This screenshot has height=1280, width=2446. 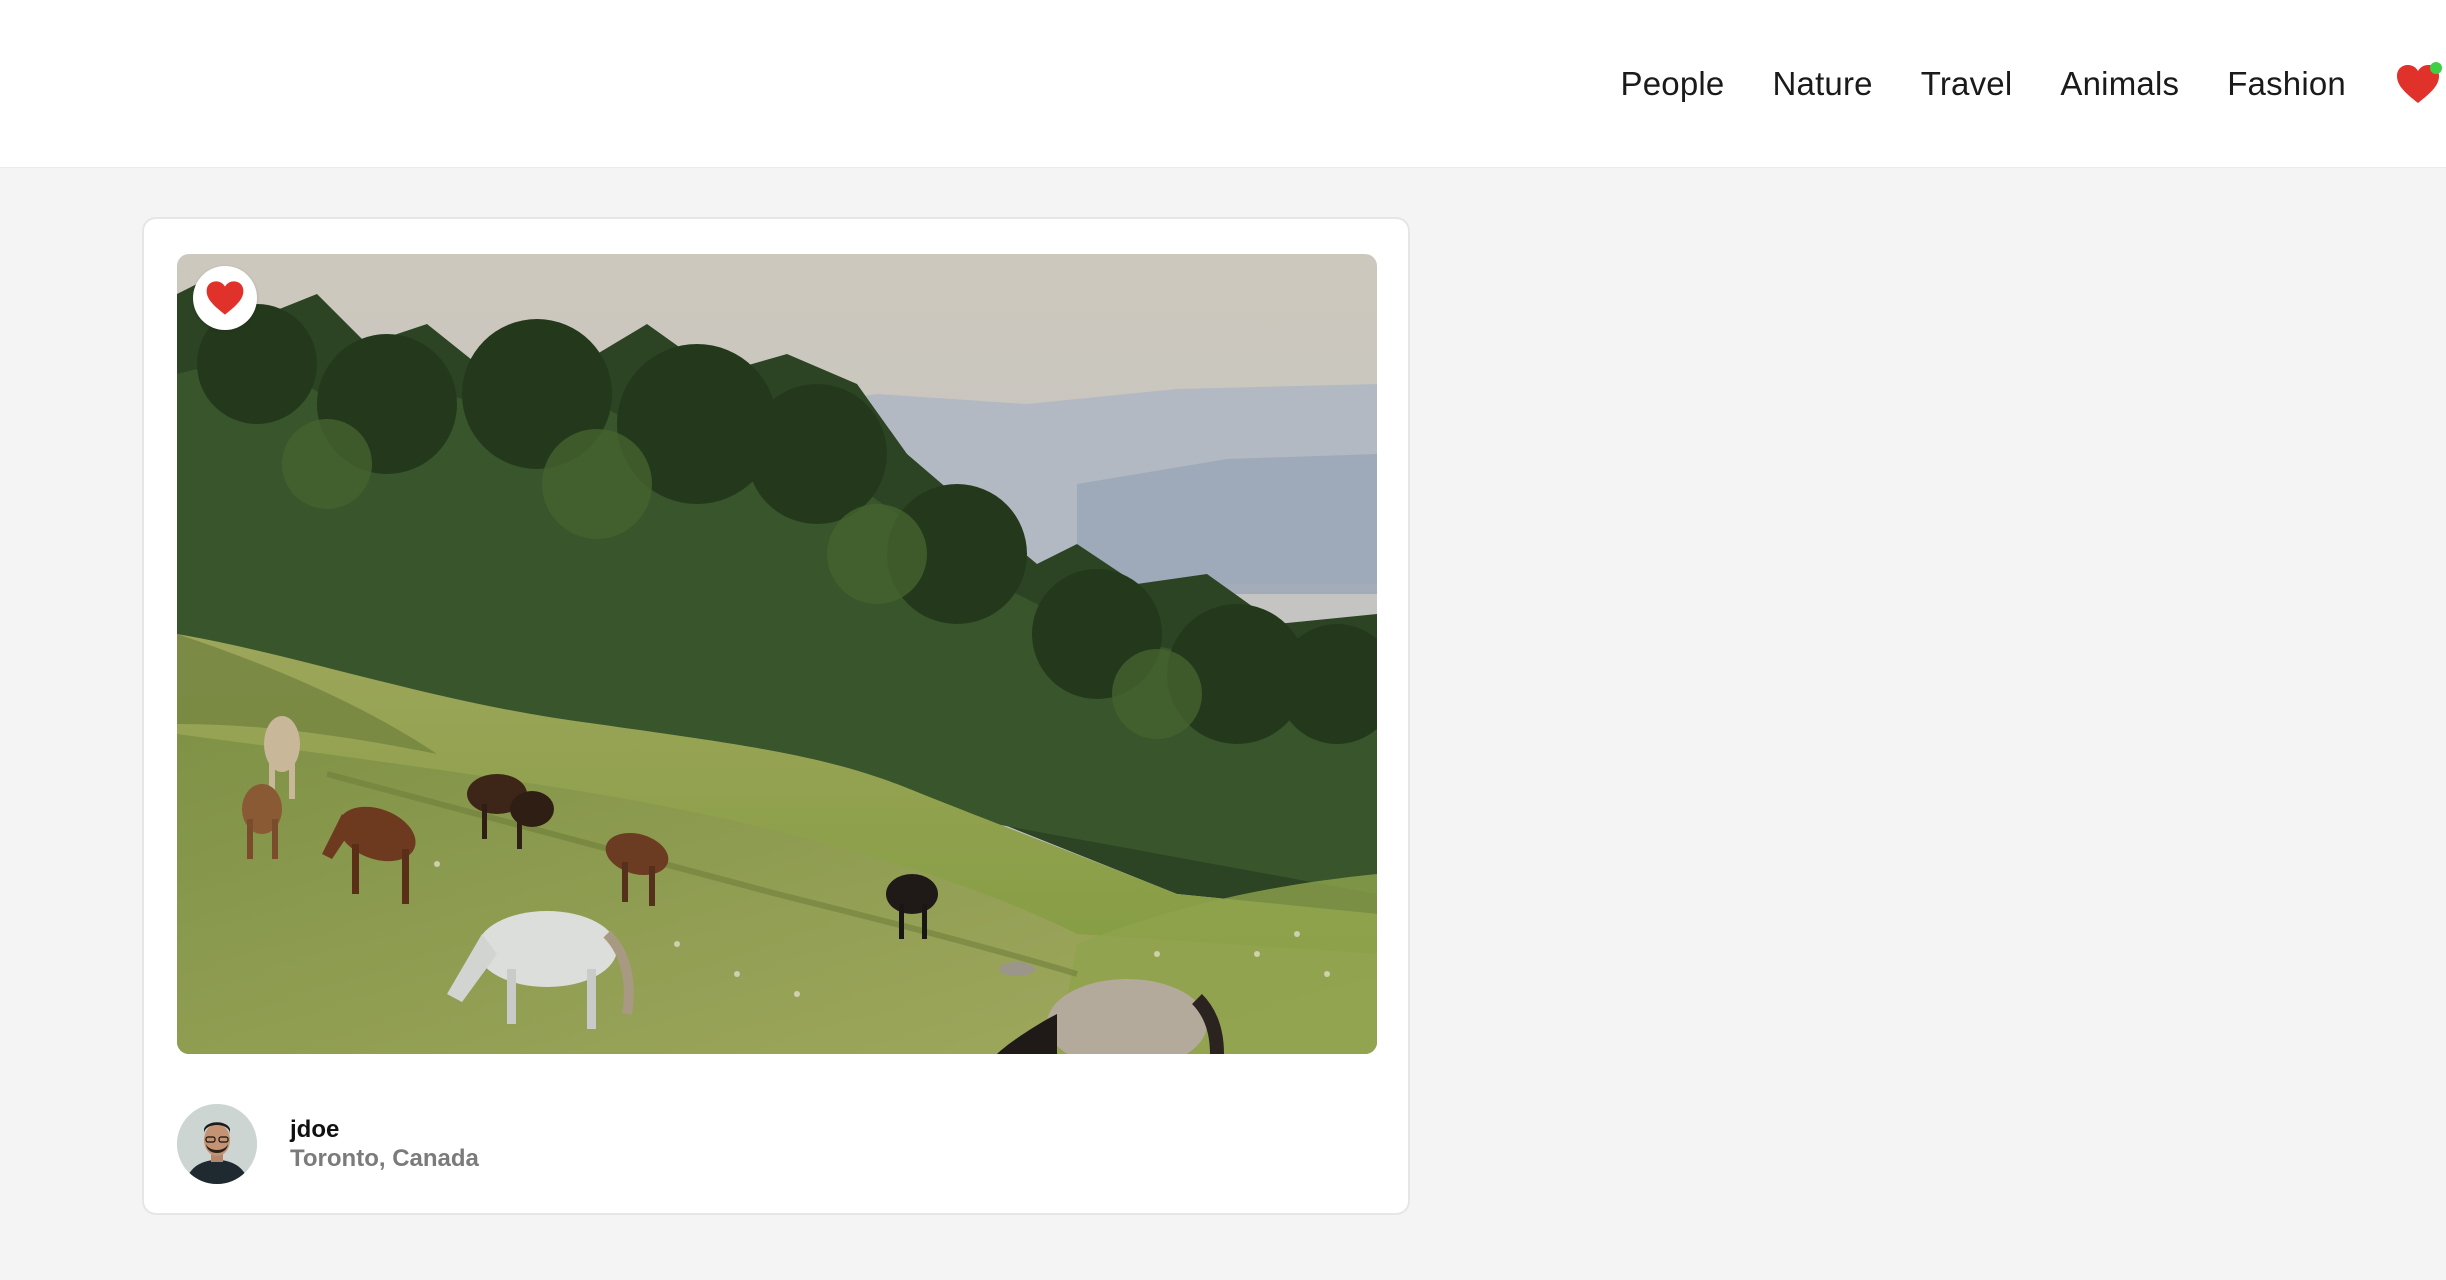 What do you see at coordinates (1967, 84) in the screenshot?
I see `nav-link-travel: Travel` at bounding box center [1967, 84].